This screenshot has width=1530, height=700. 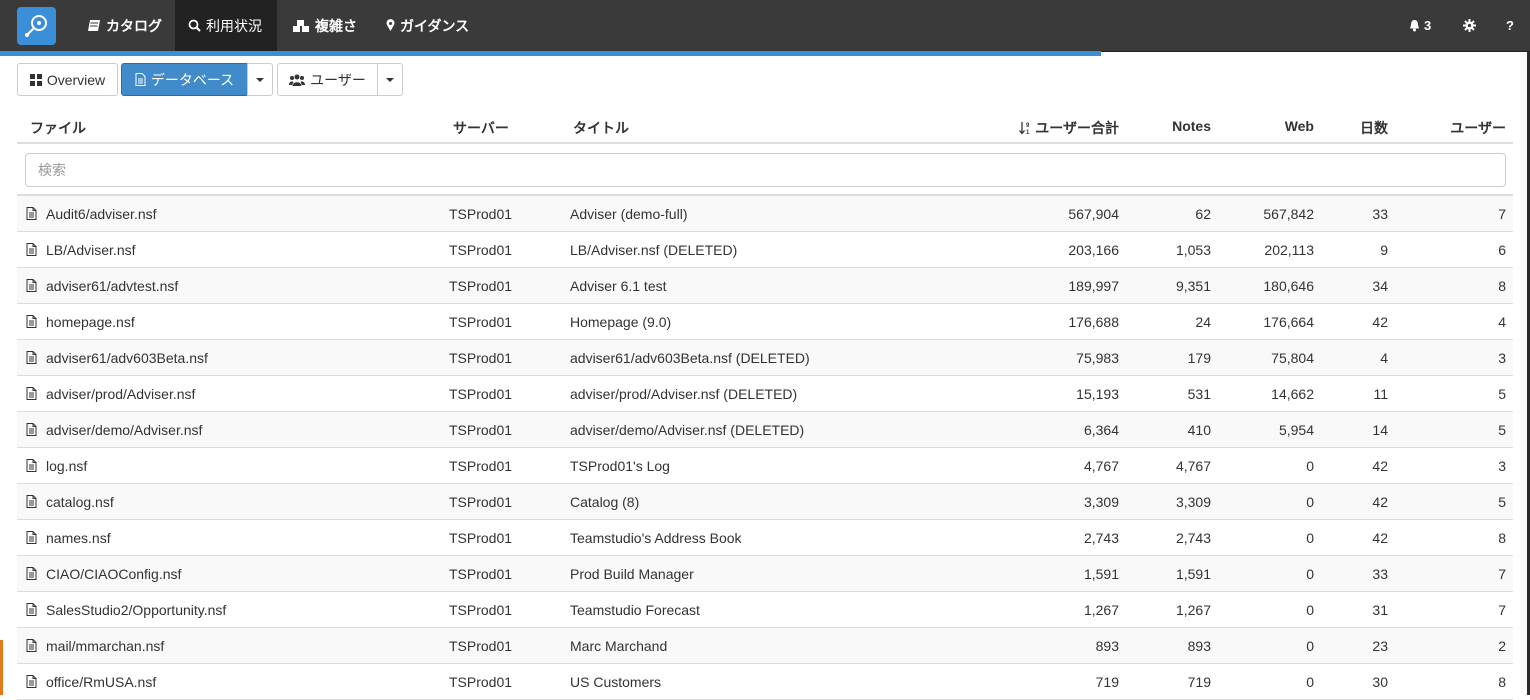 What do you see at coordinates (1199, 682) in the screenshot?
I see `cell-notes: 719` at bounding box center [1199, 682].